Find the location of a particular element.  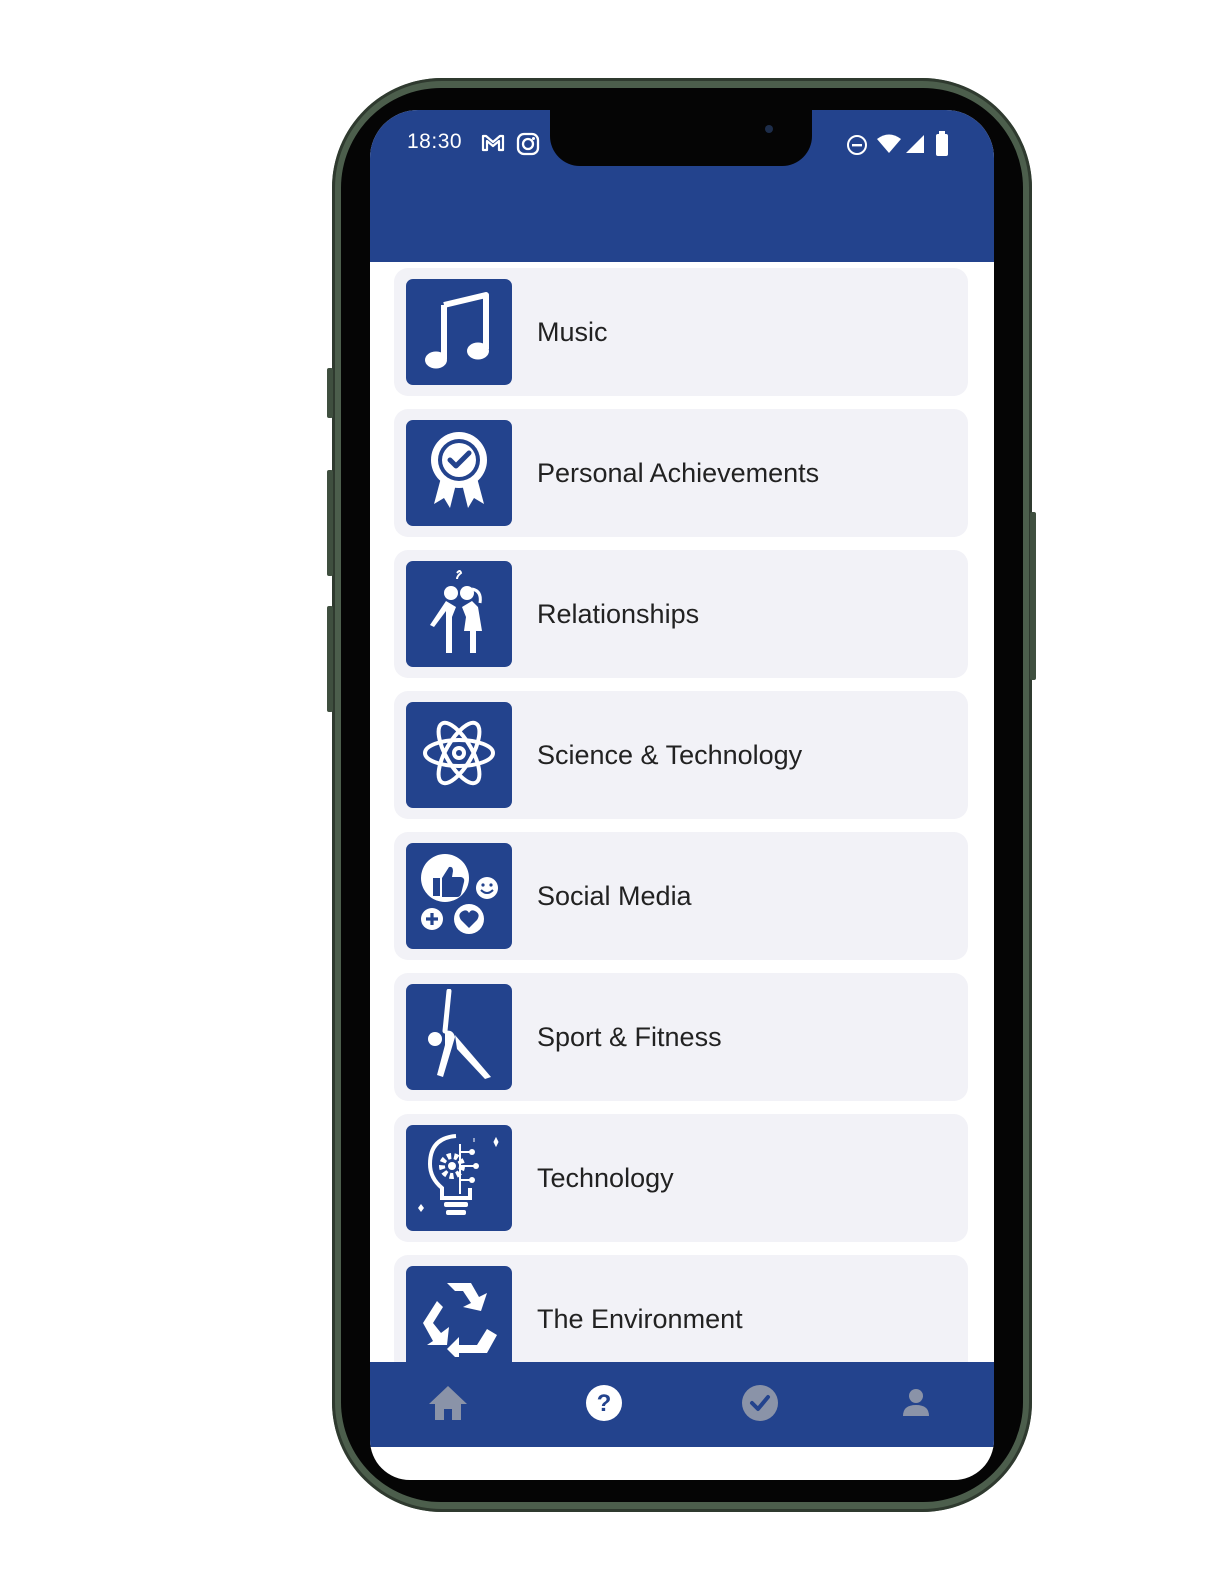

dnd-icon is located at coordinates (857, 147).